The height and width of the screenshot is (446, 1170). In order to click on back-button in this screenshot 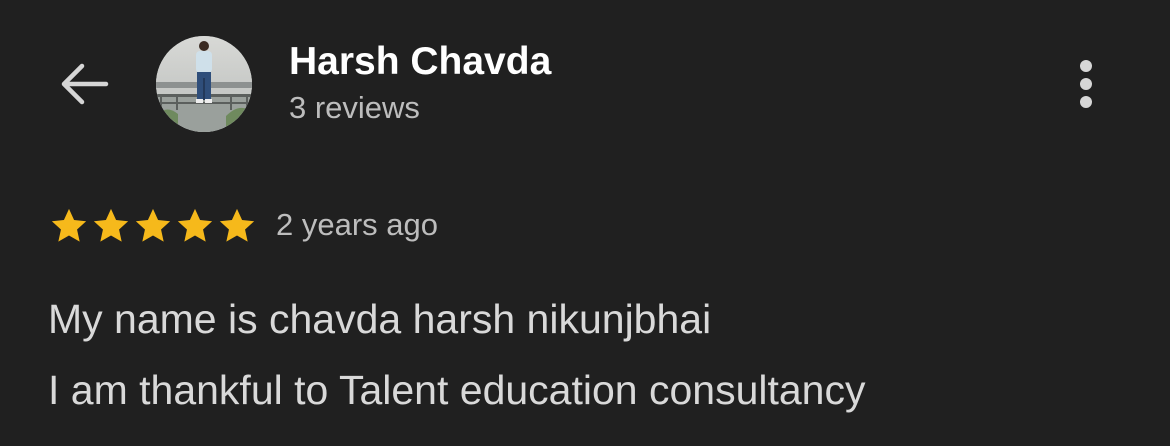, I will do `click(84, 84)`.